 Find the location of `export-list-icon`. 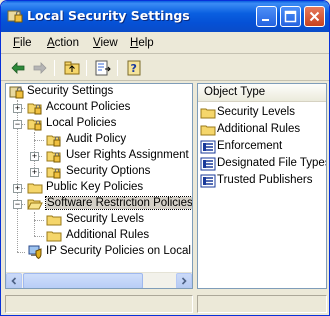

export-list-icon is located at coordinates (103, 68).